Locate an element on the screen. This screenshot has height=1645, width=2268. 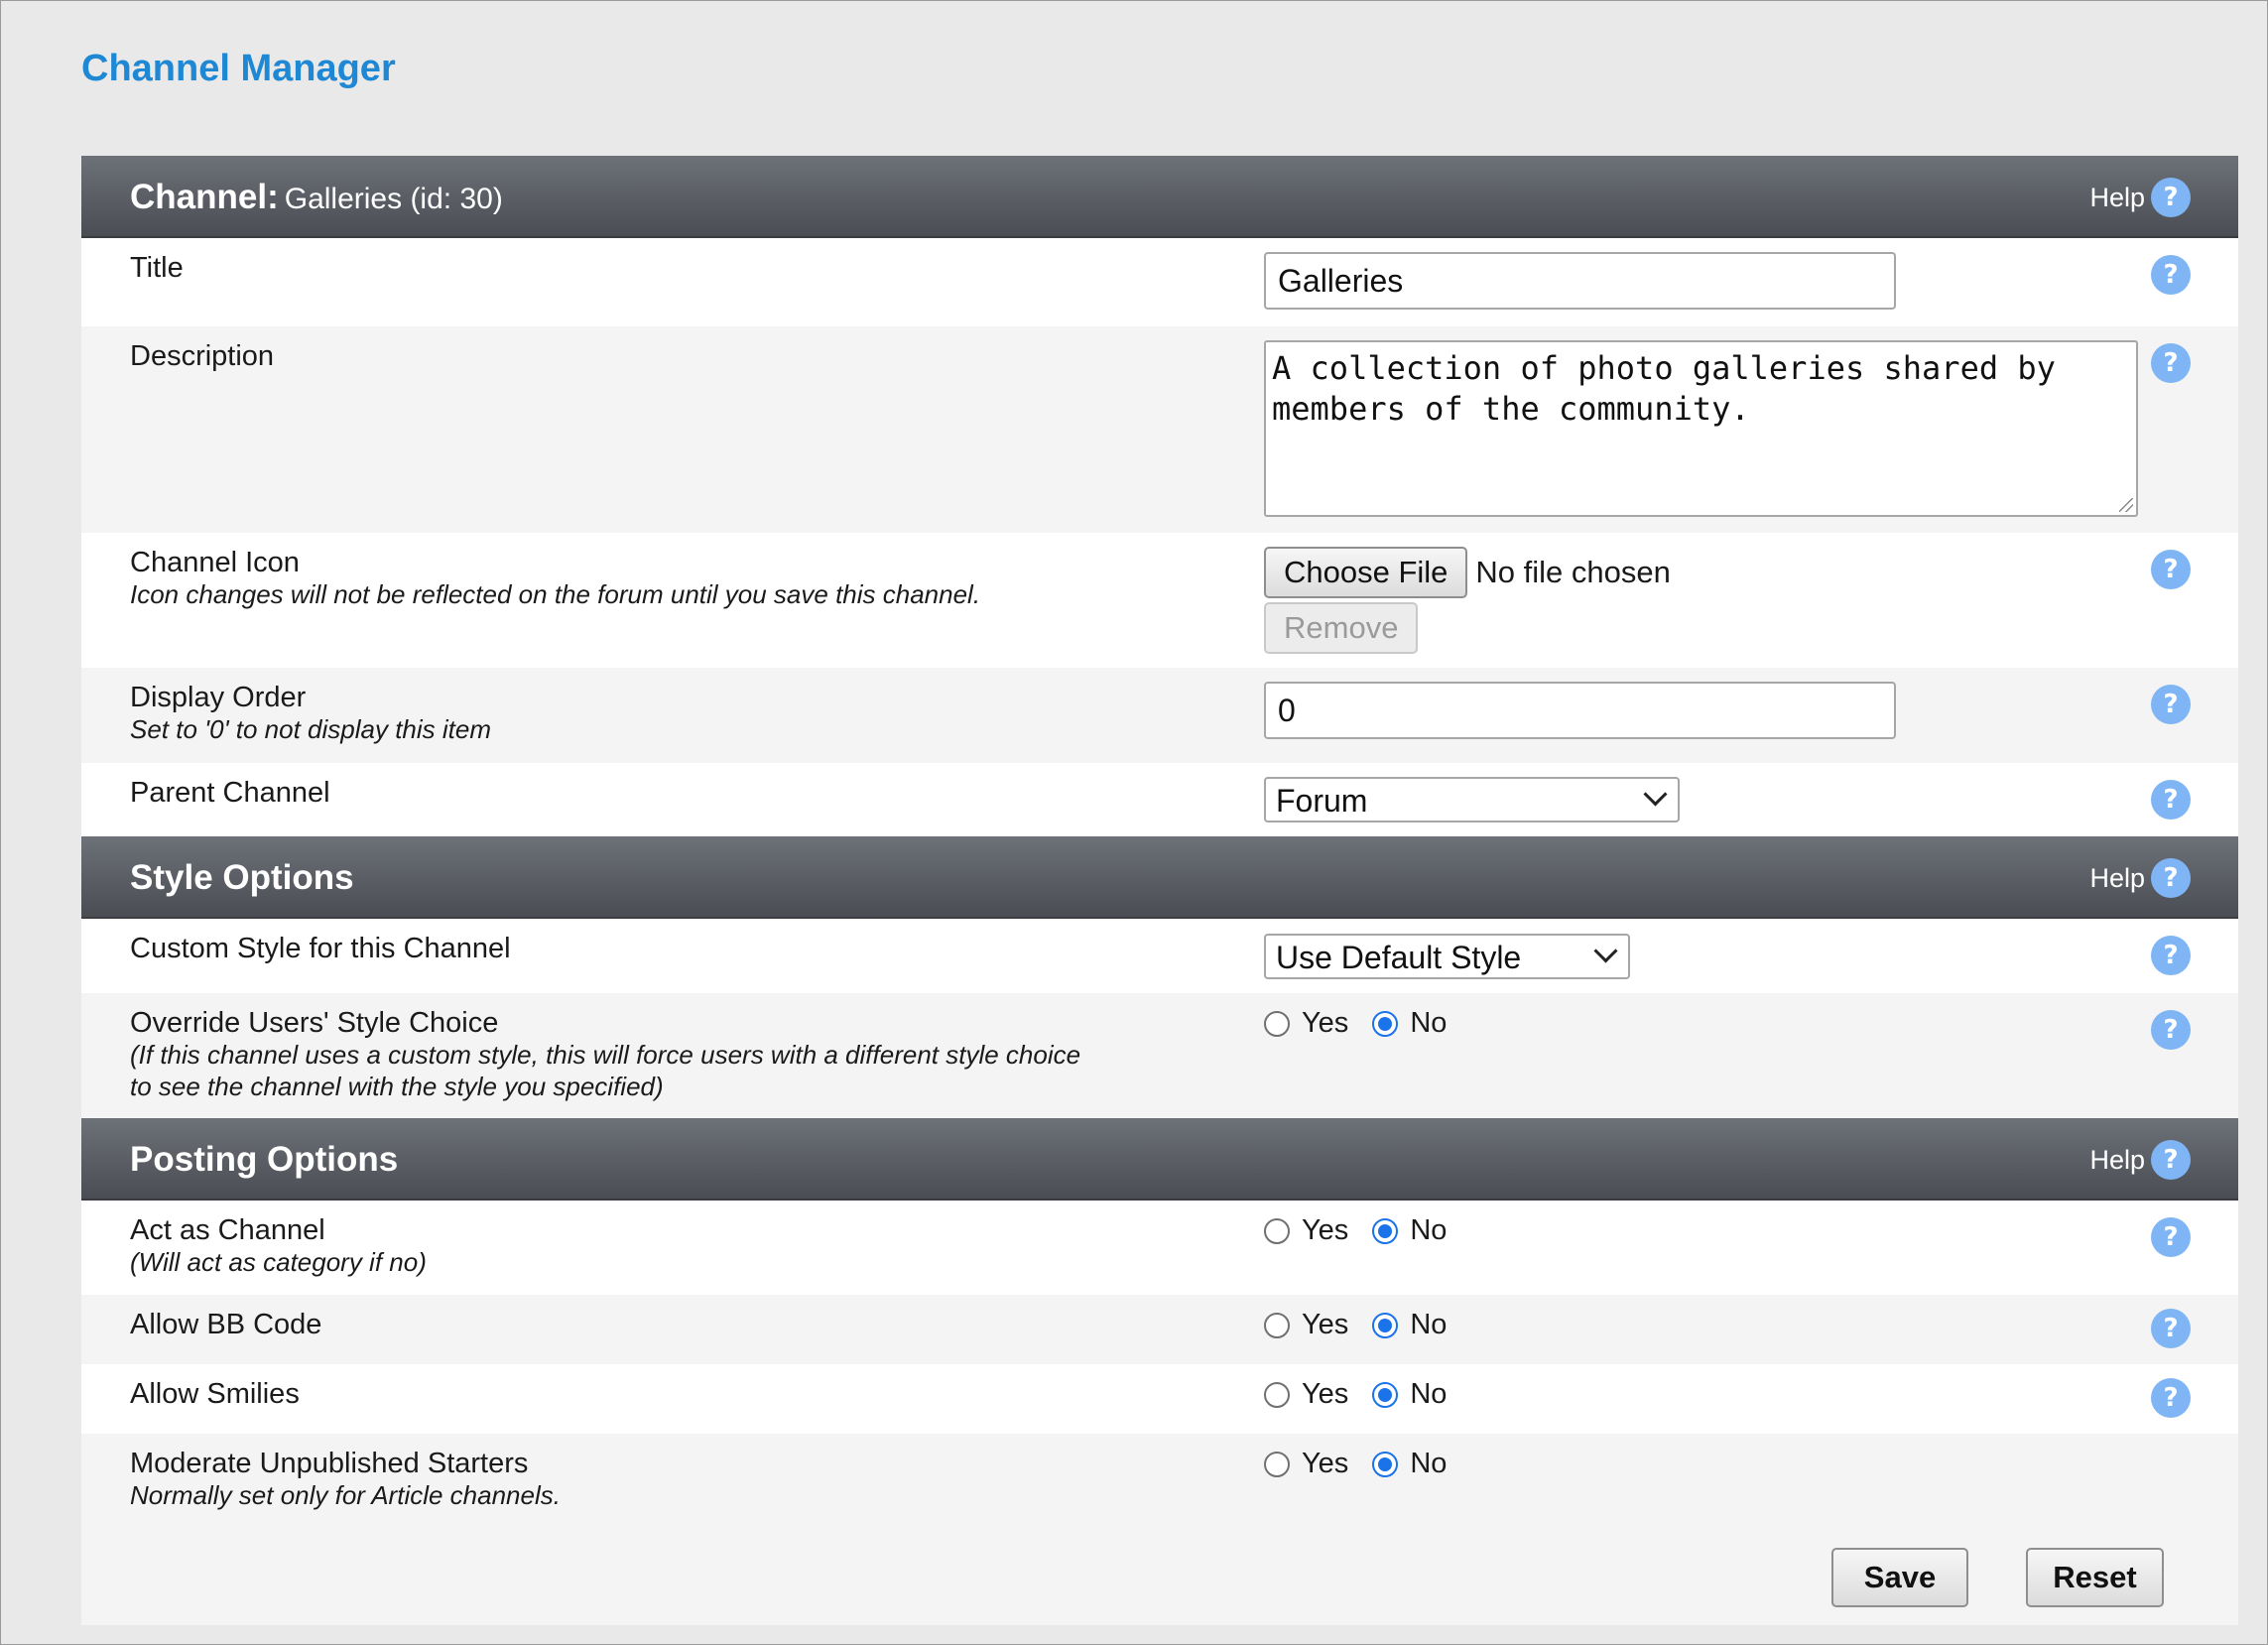
moderate-yes-radio is located at coordinates (1277, 1464).